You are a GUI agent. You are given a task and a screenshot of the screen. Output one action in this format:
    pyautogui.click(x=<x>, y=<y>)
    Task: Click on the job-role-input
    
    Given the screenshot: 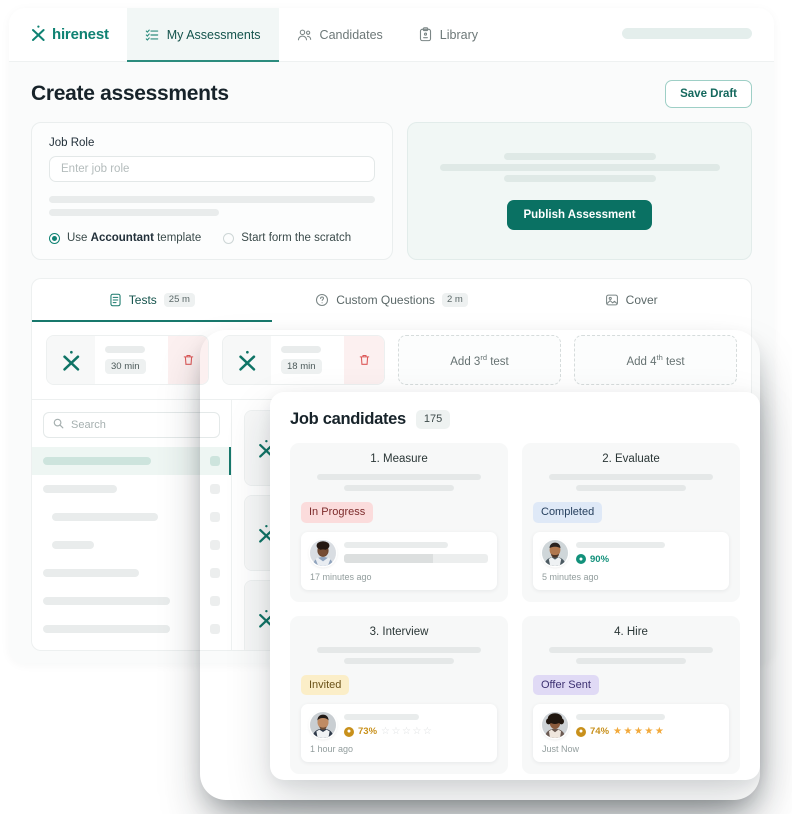 What is the action you would take?
    pyautogui.click(x=212, y=169)
    